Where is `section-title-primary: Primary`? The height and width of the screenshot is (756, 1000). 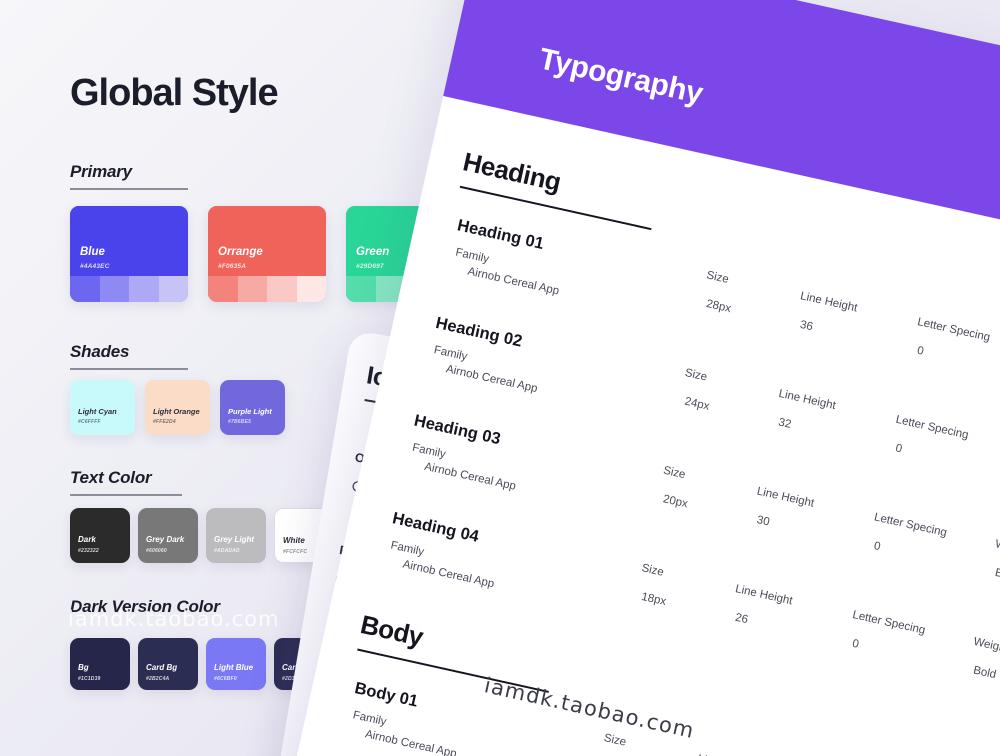
section-title-primary: Primary is located at coordinates (101, 171).